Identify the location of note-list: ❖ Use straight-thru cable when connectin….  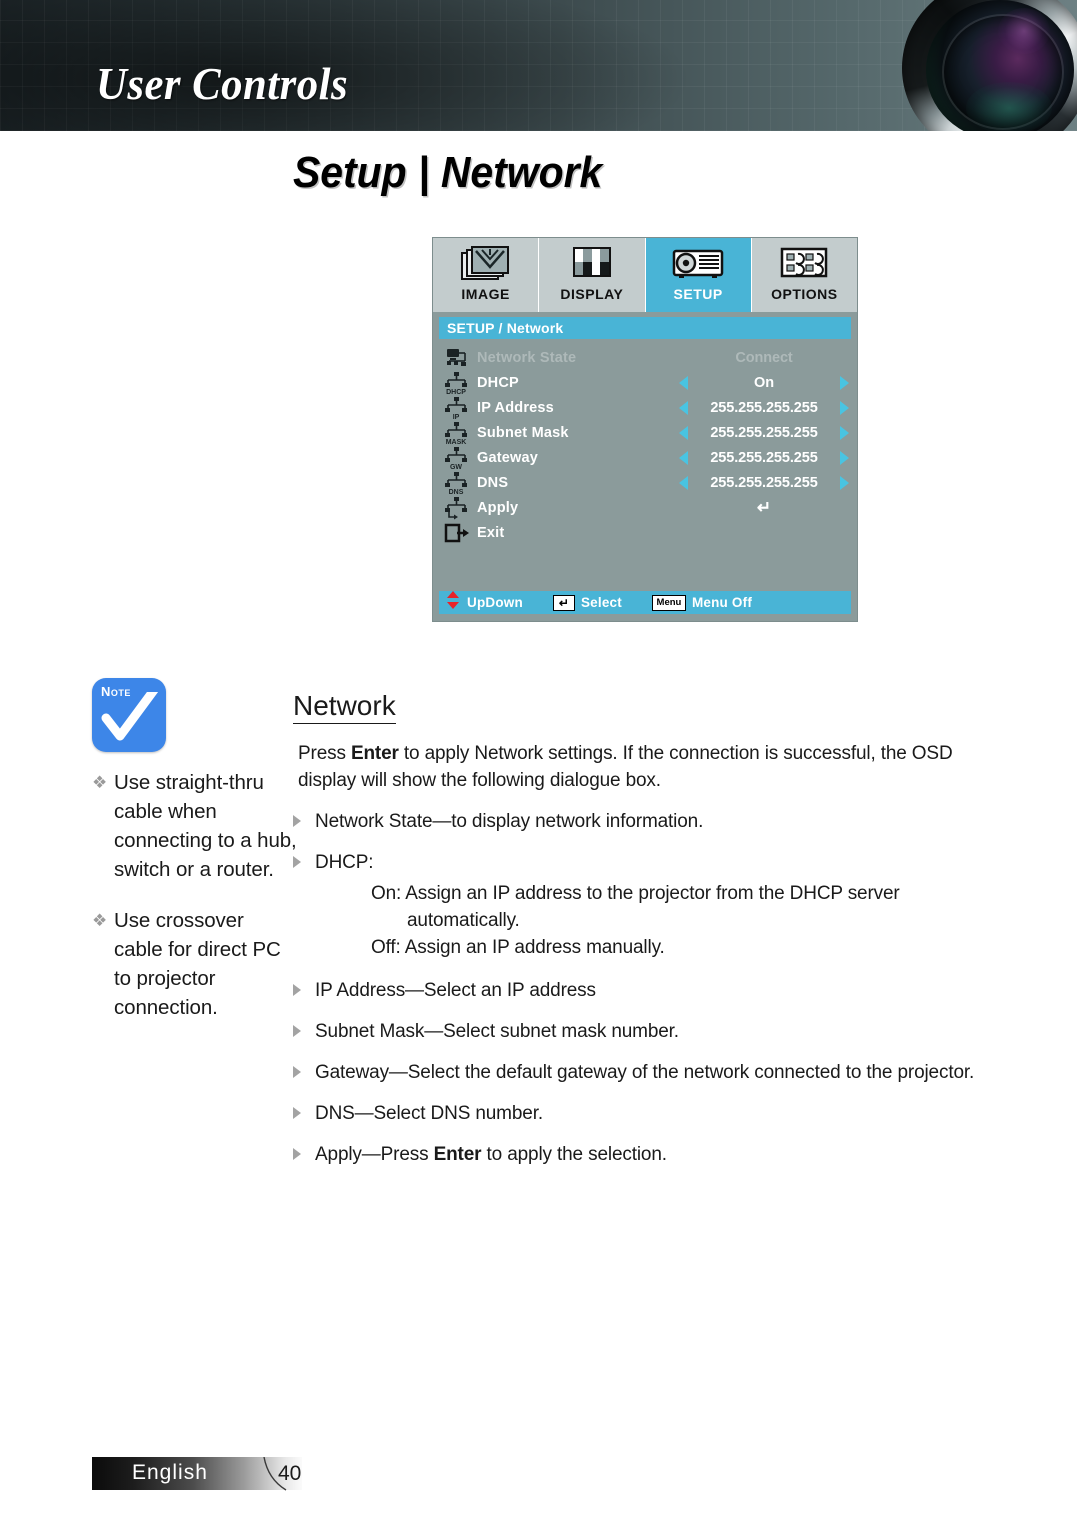
(194, 895).